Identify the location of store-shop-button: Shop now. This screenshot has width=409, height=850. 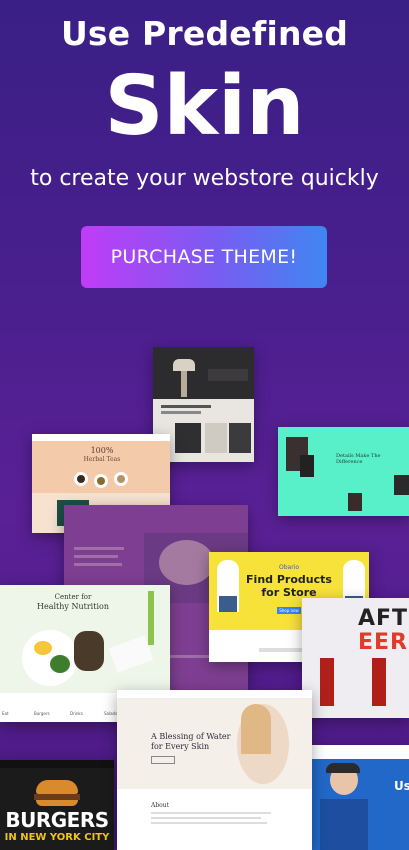
(289, 610).